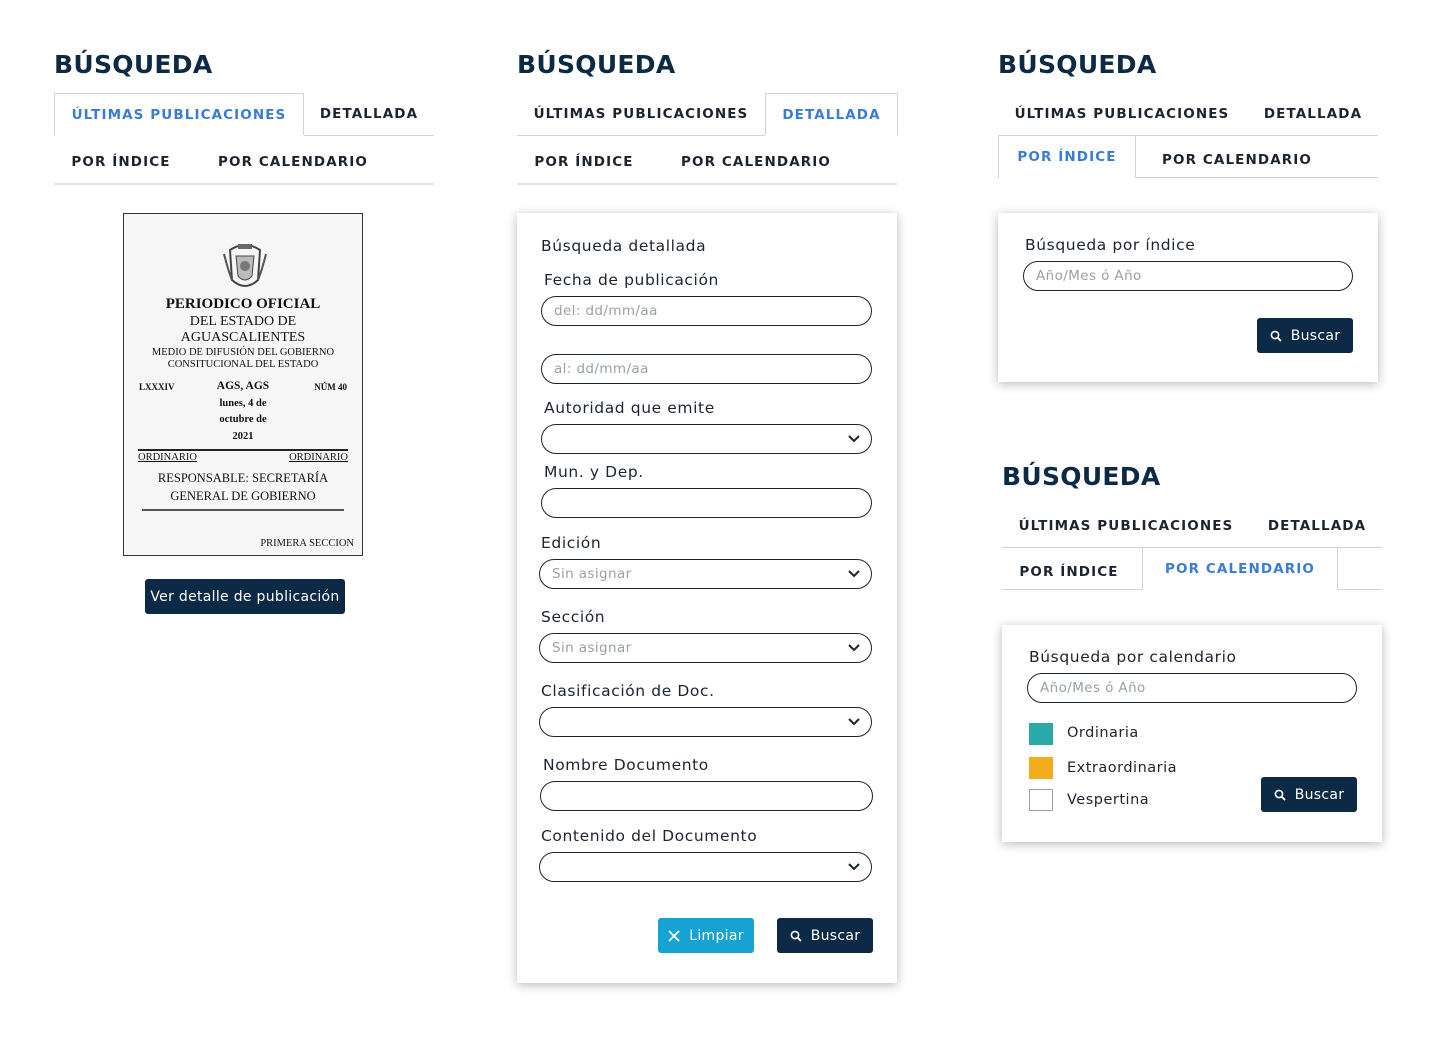 Image resolution: width=1440 pixels, height=1054 pixels. Describe the element at coordinates (243, 436) in the screenshot. I see `cover-date-3: 2021` at that location.